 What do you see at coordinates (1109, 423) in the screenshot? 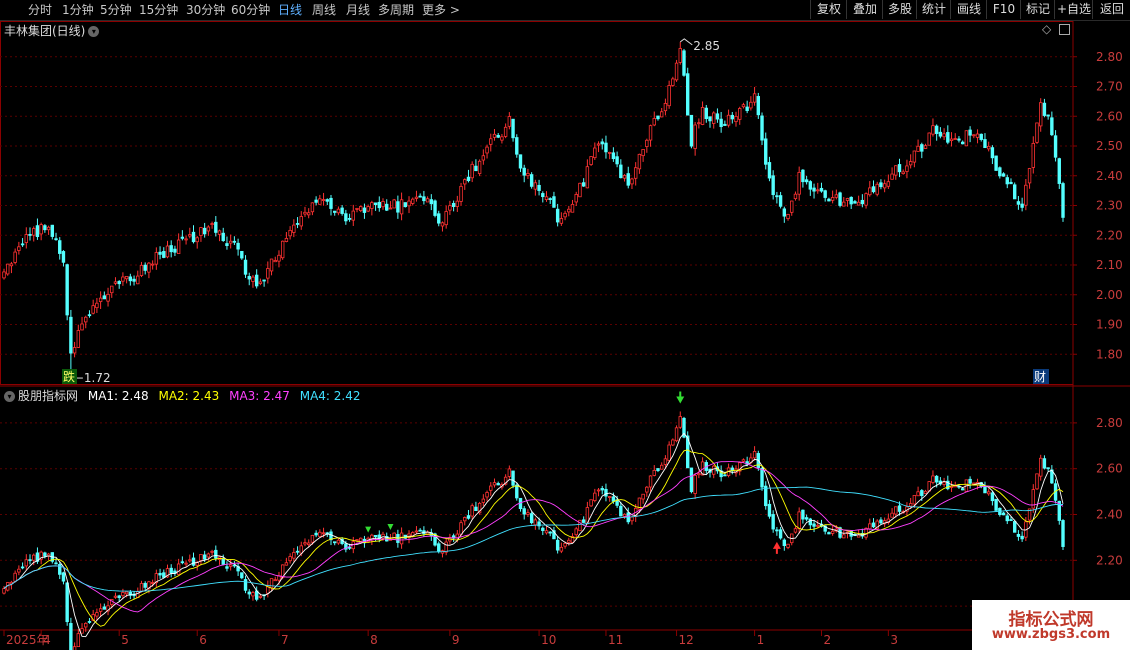
I see `ind-y-label: 2.80` at bounding box center [1109, 423].